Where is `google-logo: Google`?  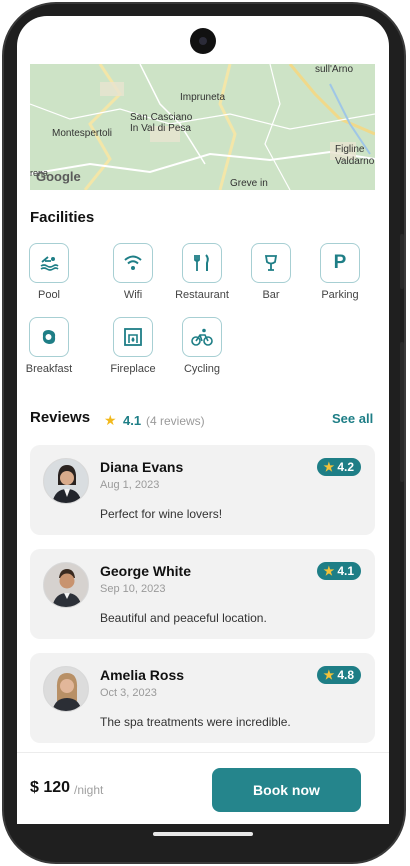
google-logo: Google is located at coordinates (58, 176).